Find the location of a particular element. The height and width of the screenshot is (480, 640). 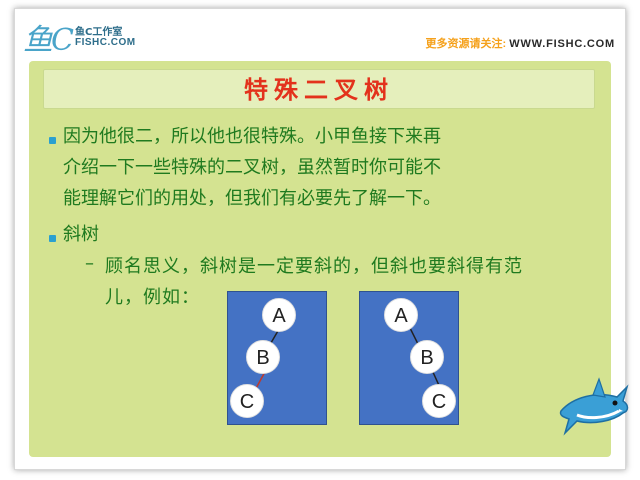

shark-mascot-icon is located at coordinates (594, 406).